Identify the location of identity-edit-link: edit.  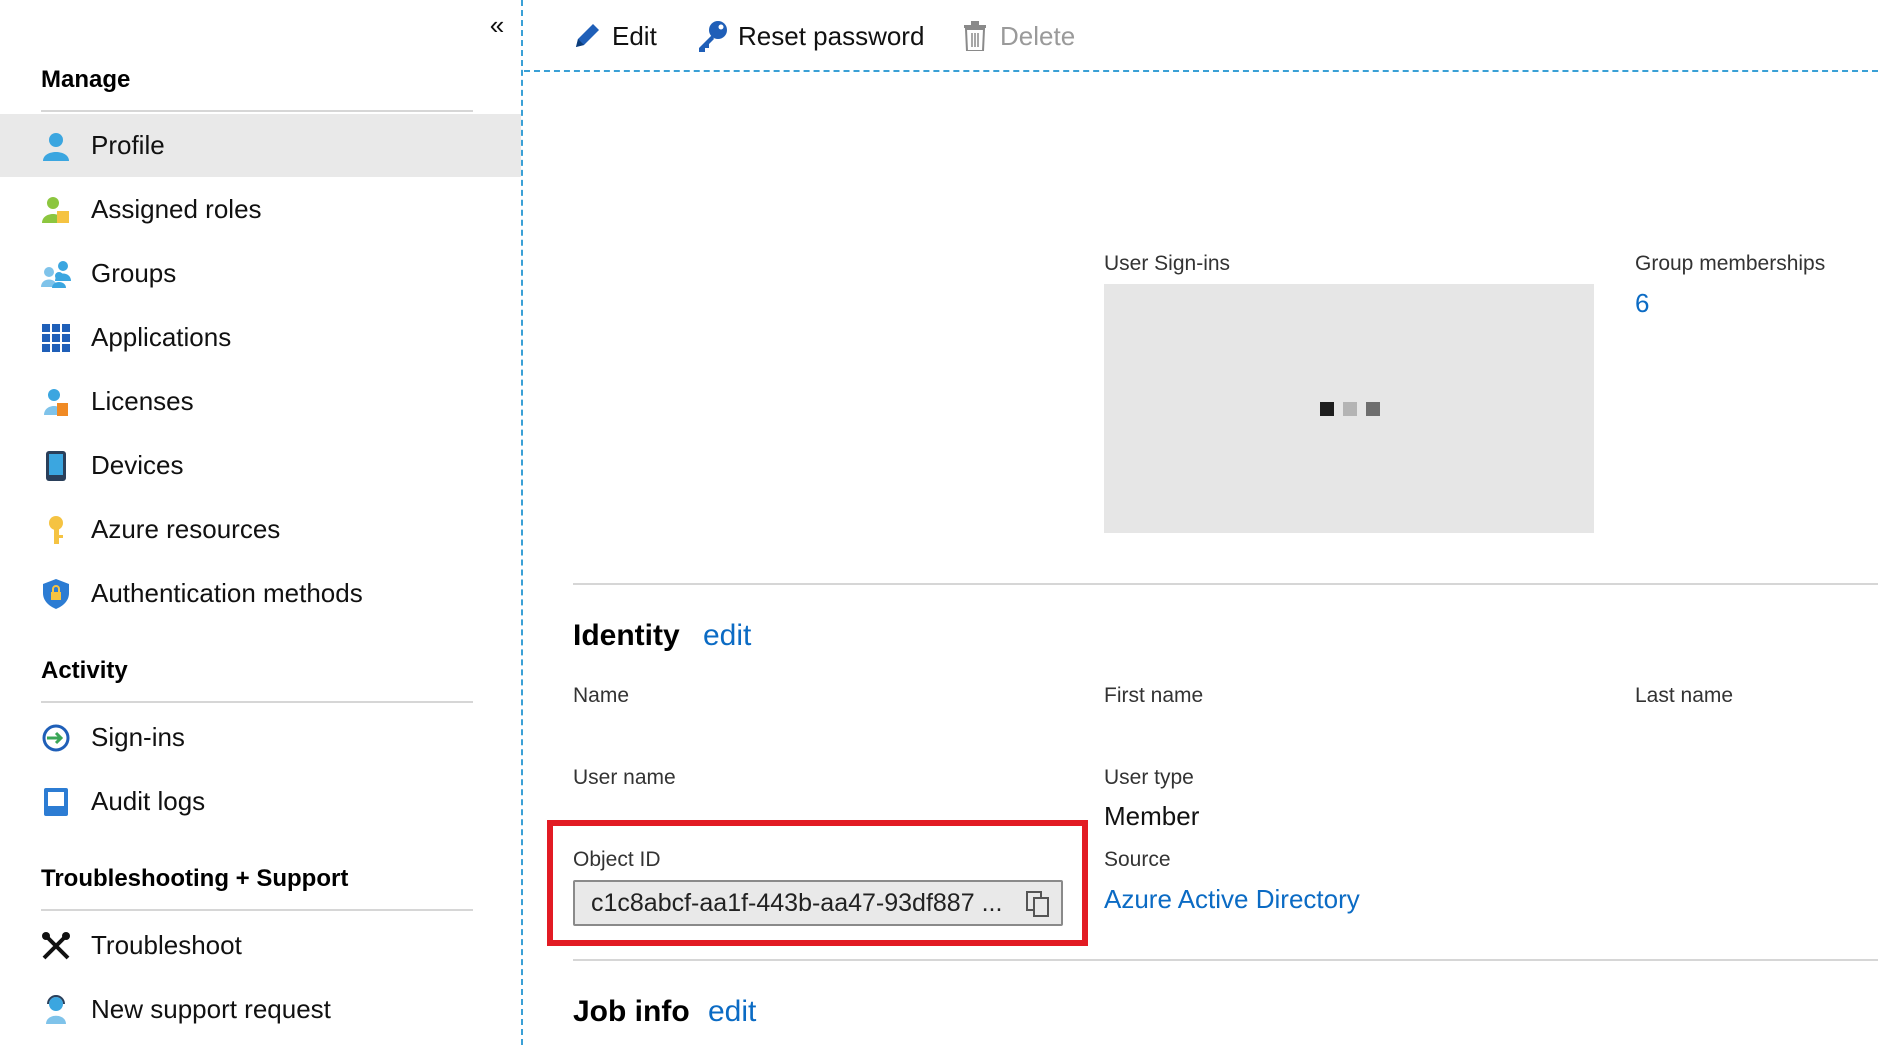
(727, 636).